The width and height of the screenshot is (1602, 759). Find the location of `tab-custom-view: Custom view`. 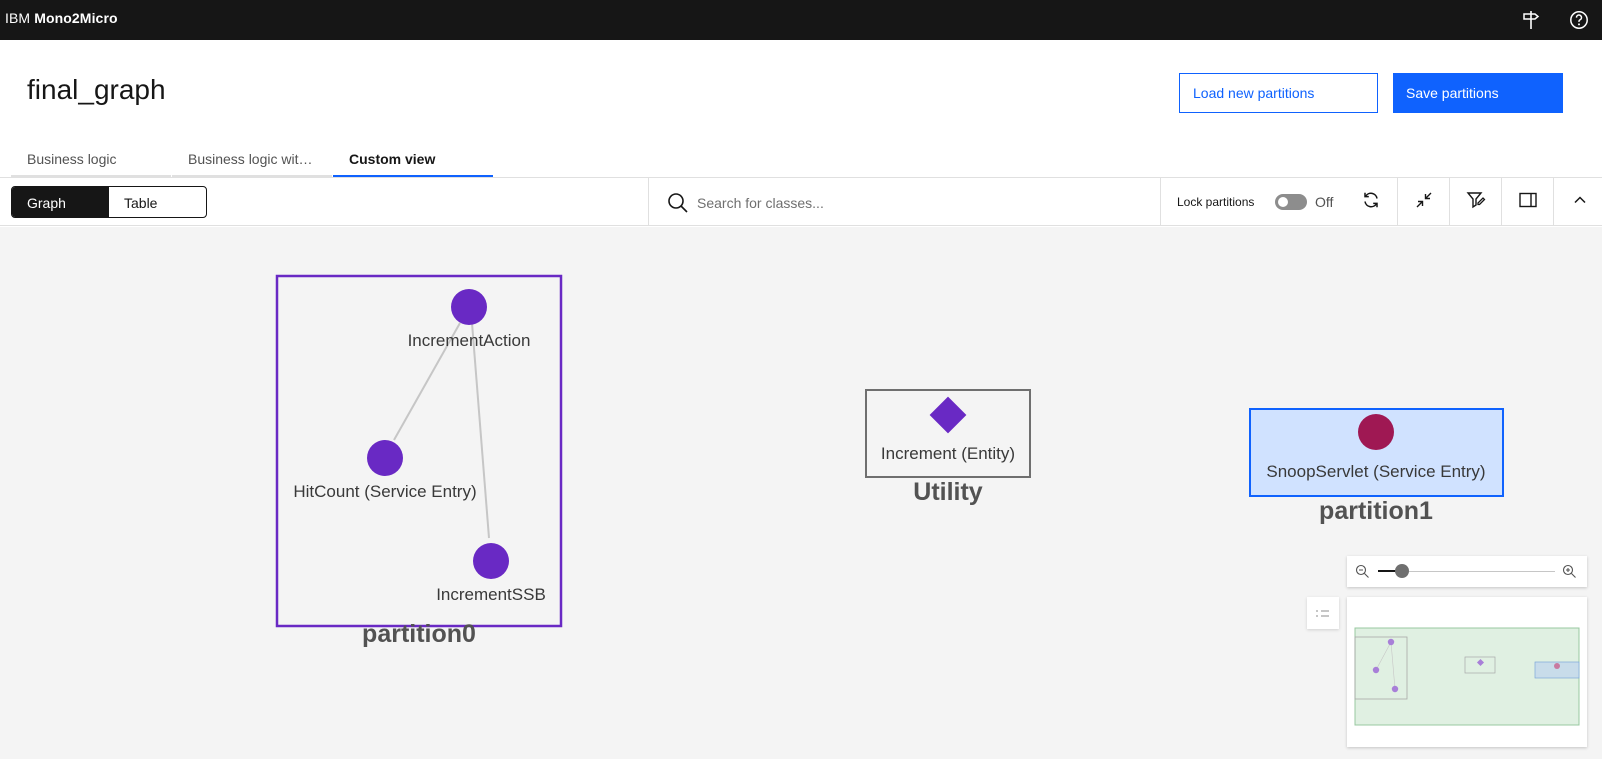

tab-custom-view: Custom view is located at coordinates (413, 160).